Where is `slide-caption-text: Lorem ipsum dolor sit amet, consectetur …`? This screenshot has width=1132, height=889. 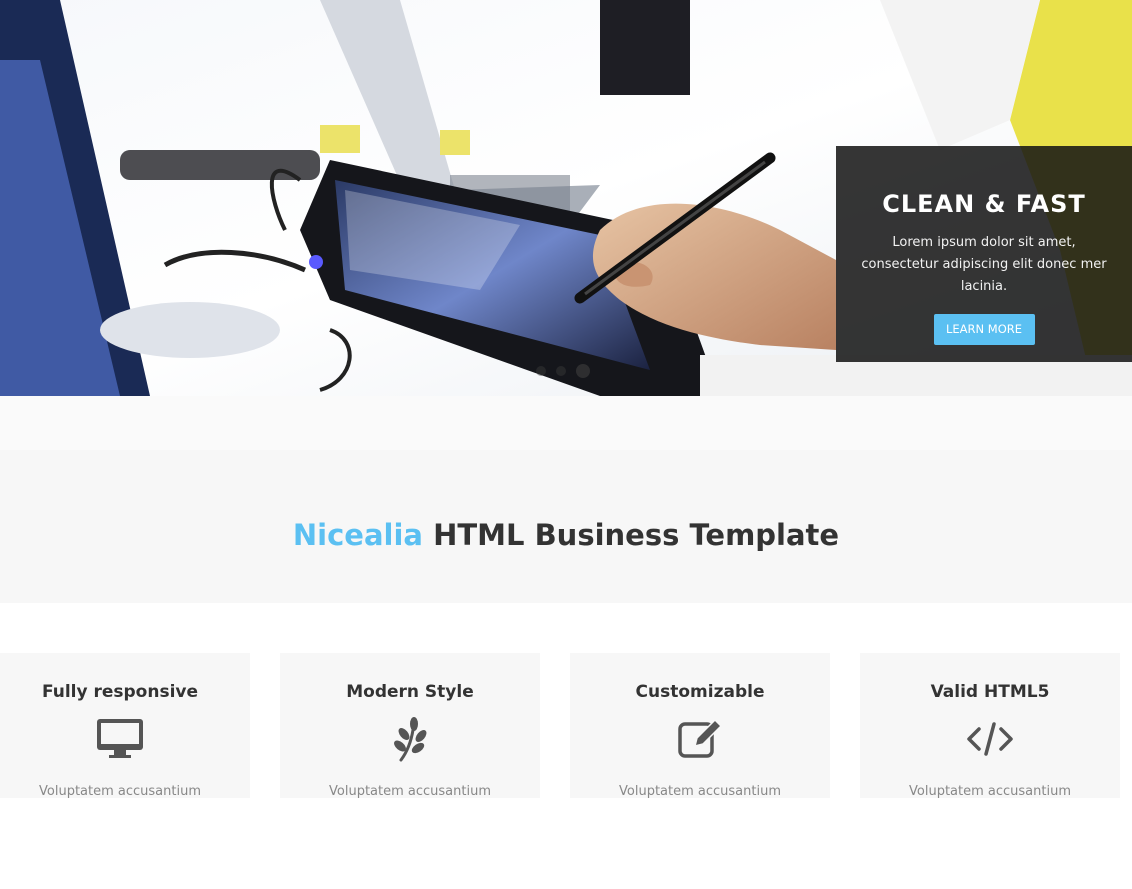
slide-caption-text: Lorem ipsum dolor sit amet, consectetur … is located at coordinates (984, 264).